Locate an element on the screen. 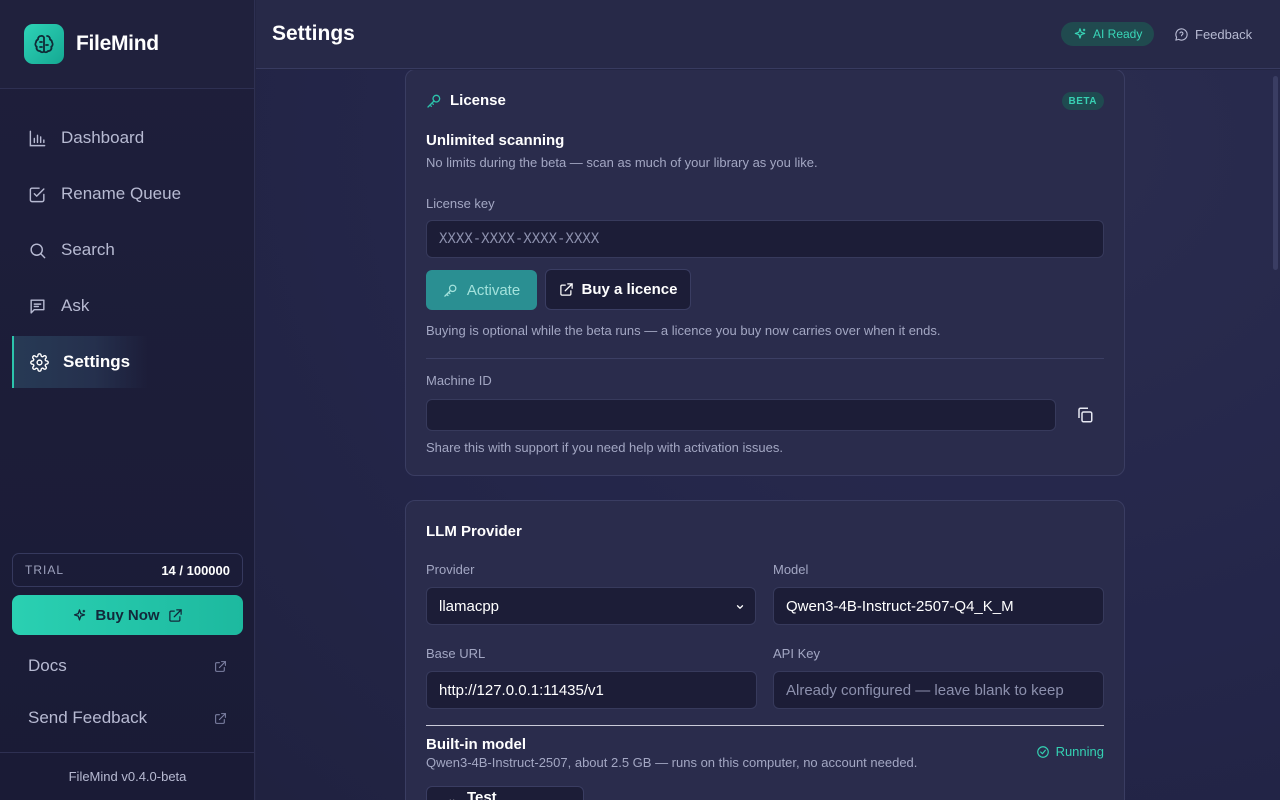 The image size is (1280, 800). check-circle-icon is located at coordinates (1042, 751).